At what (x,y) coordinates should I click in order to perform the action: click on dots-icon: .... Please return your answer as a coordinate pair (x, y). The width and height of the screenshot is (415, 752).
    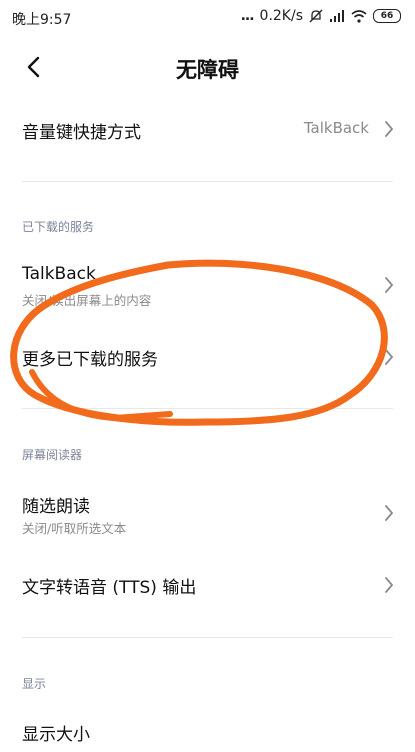
    Looking at the image, I should click on (247, 16).